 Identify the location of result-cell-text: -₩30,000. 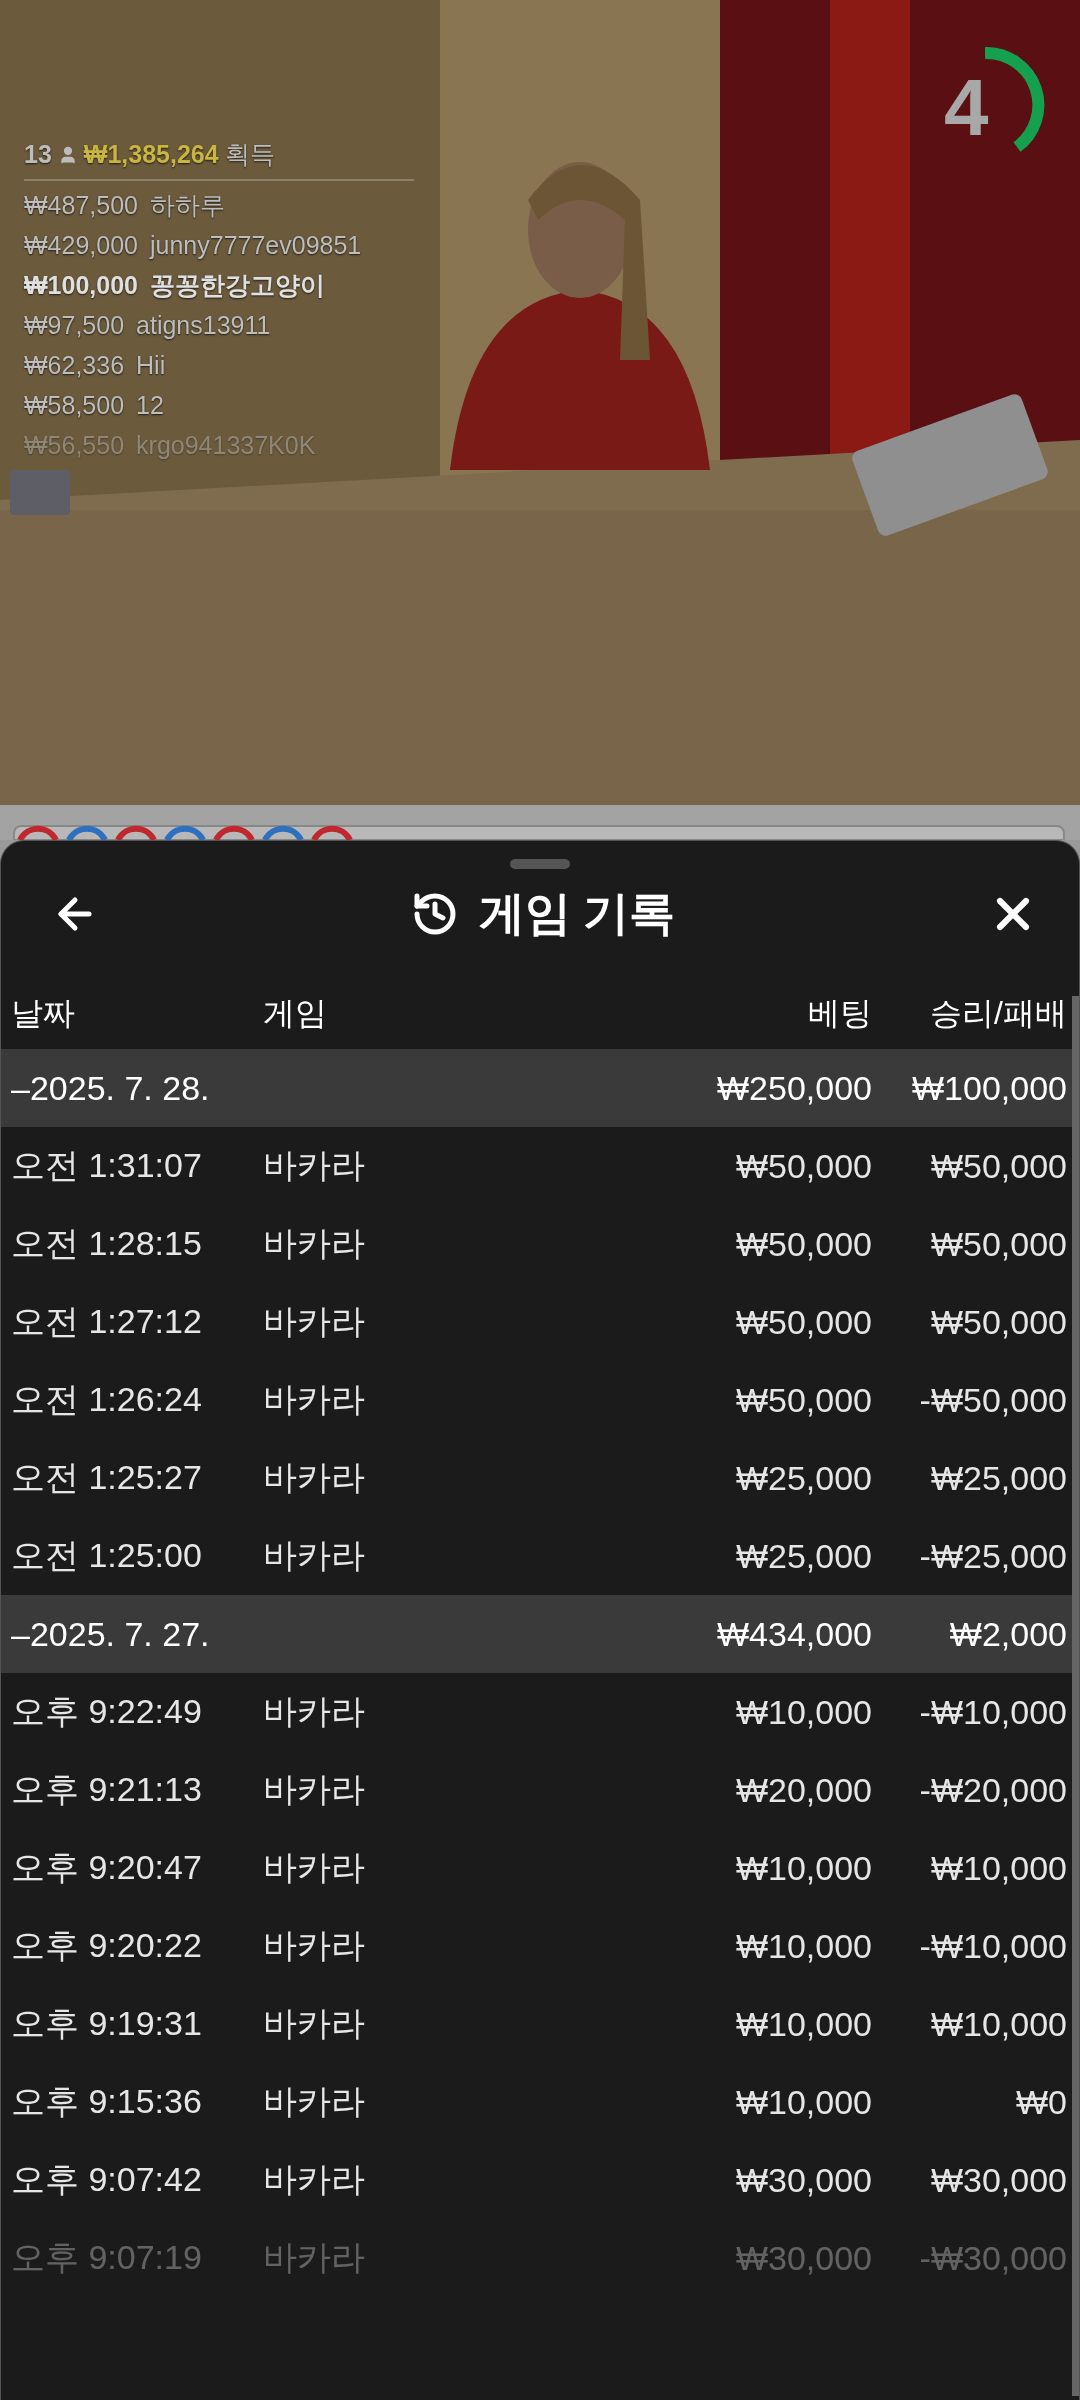
(992, 2258).